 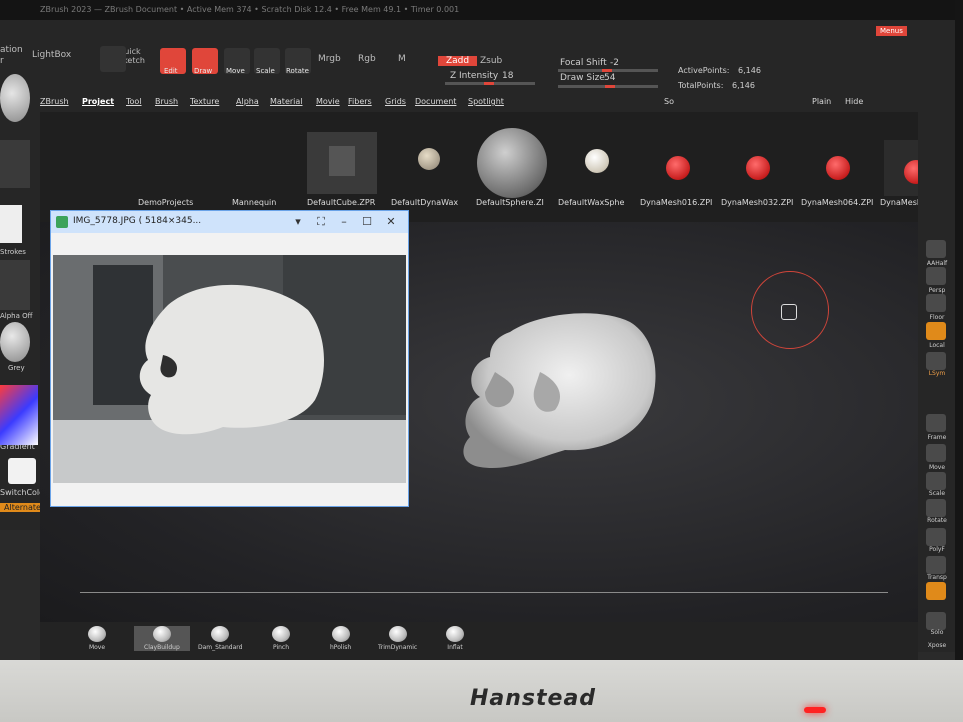 What do you see at coordinates (936, 331) in the screenshot?
I see `local-icon` at bounding box center [936, 331].